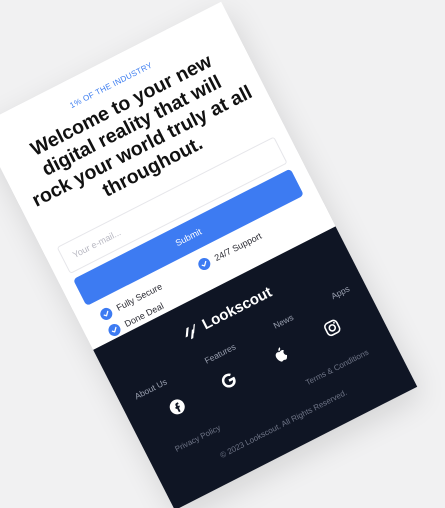 Image resolution: width=445 pixels, height=508 pixels. What do you see at coordinates (198, 438) in the screenshot?
I see `privacy-policy-link: Privacy Policy` at bounding box center [198, 438].